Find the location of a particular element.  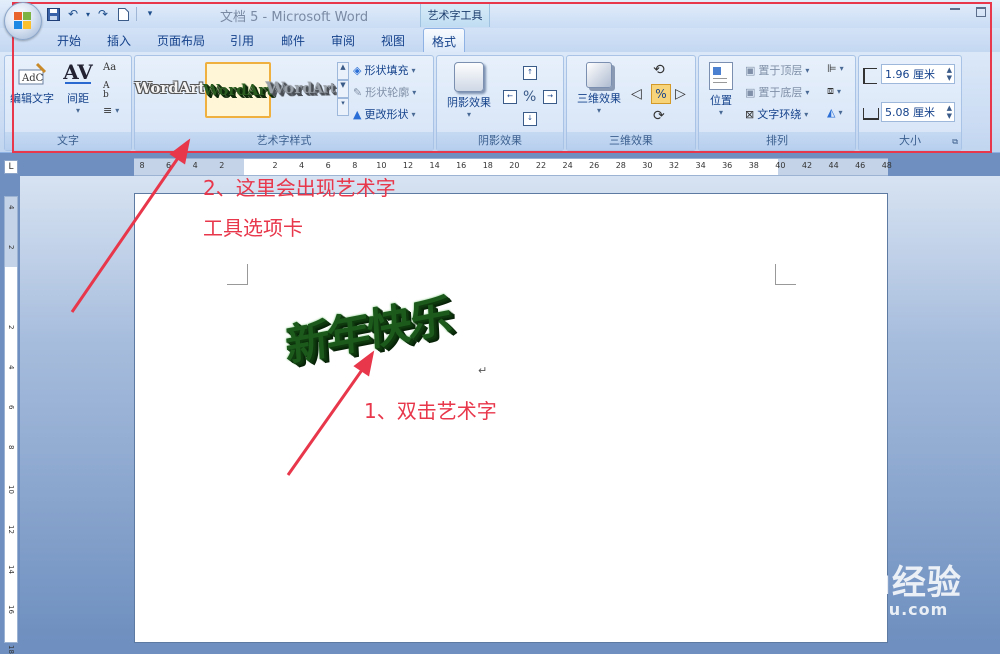

tab-insert: 插入 is located at coordinates (119, 40).